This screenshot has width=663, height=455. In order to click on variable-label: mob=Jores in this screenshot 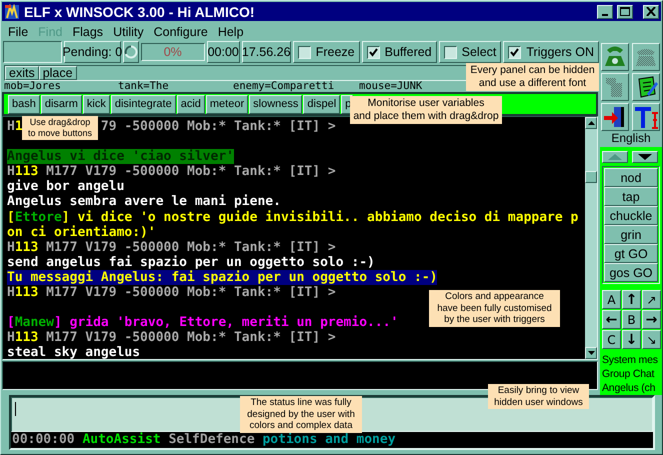, I will do `click(32, 86)`.